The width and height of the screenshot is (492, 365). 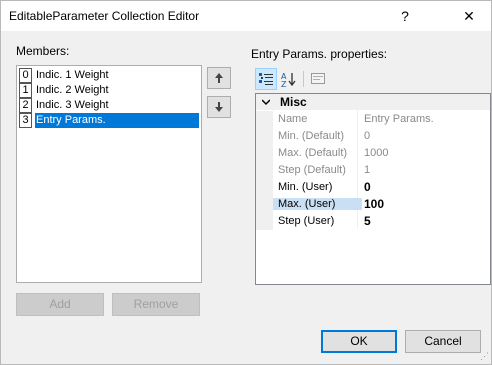 I want to click on properties-label: Entry Params. properties:, so click(x=319, y=54).